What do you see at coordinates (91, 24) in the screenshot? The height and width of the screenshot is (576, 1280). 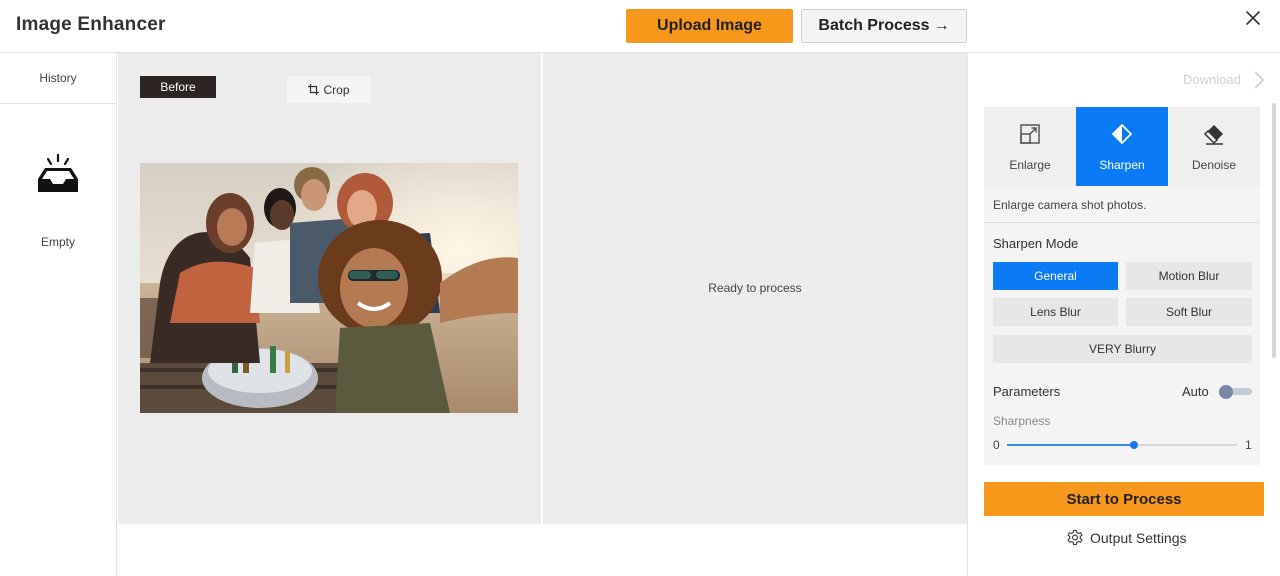 I see `app-title: Image Enhancer` at bounding box center [91, 24].